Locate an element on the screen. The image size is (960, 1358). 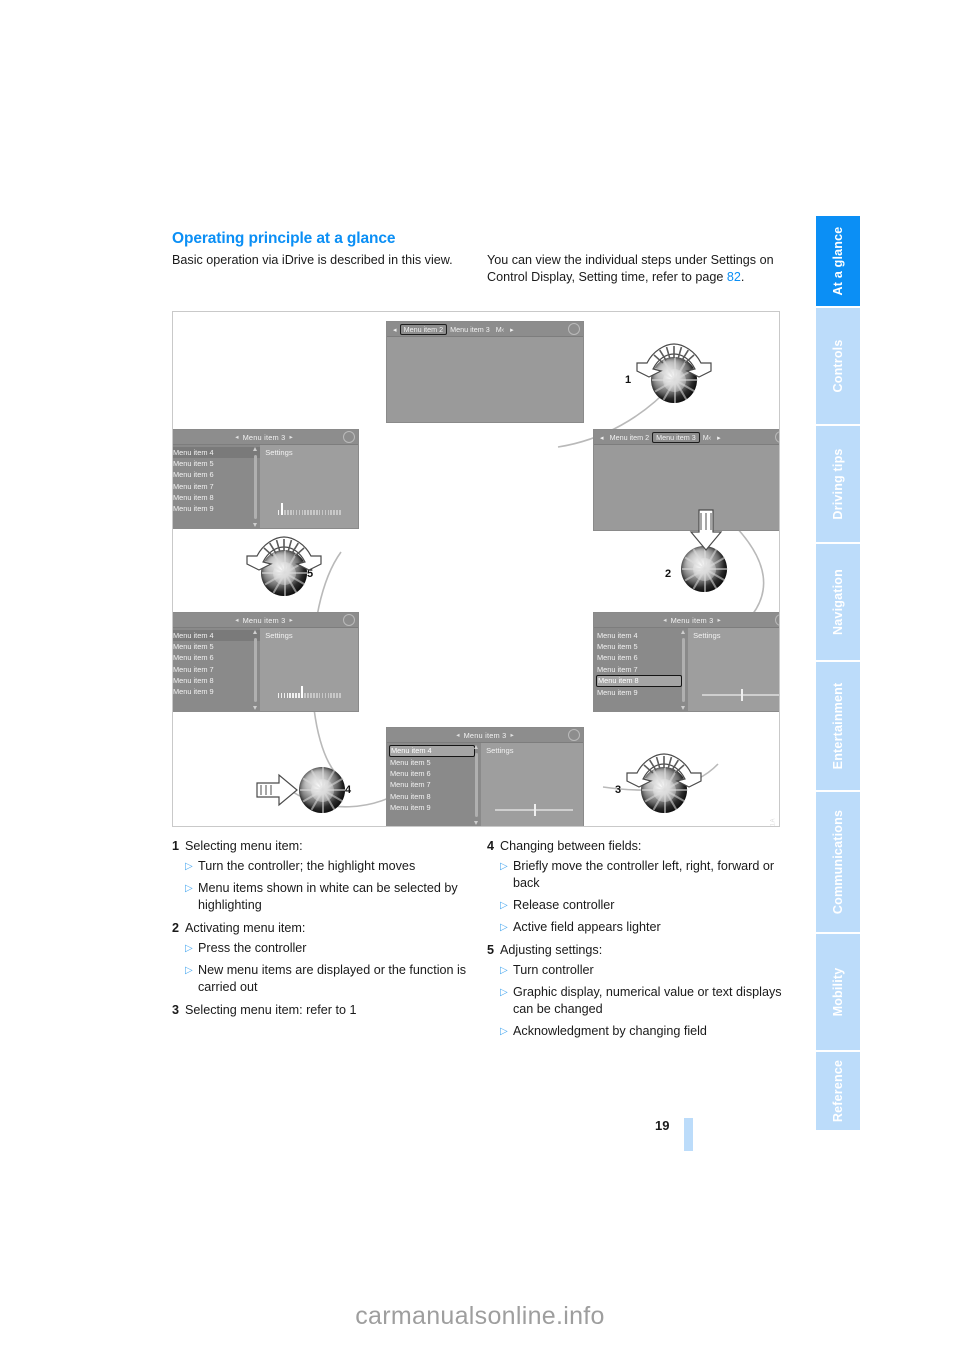
step-bullet-text: Acknowledgment by changing field is located at coordinates (610, 1031).